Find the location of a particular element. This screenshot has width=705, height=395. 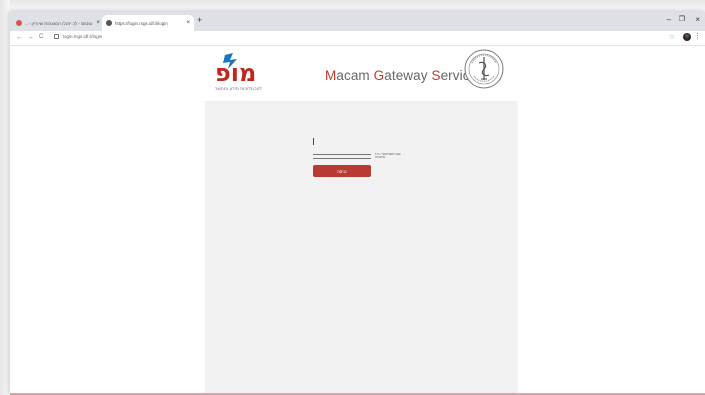

maximize-button: ❐ is located at coordinates (682, 19).